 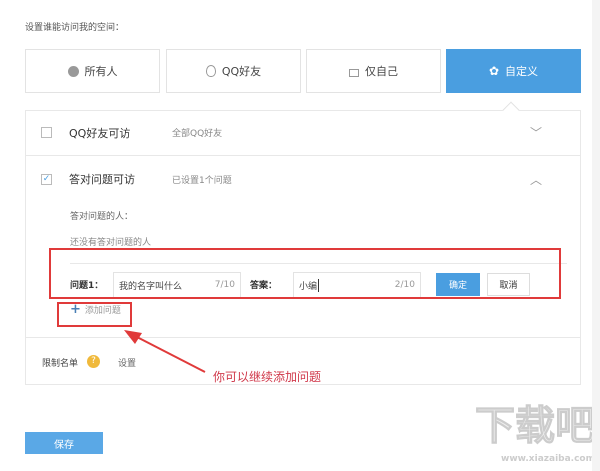 I want to click on annotation-text: 你可以继续添加问题, so click(x=267, y=377).